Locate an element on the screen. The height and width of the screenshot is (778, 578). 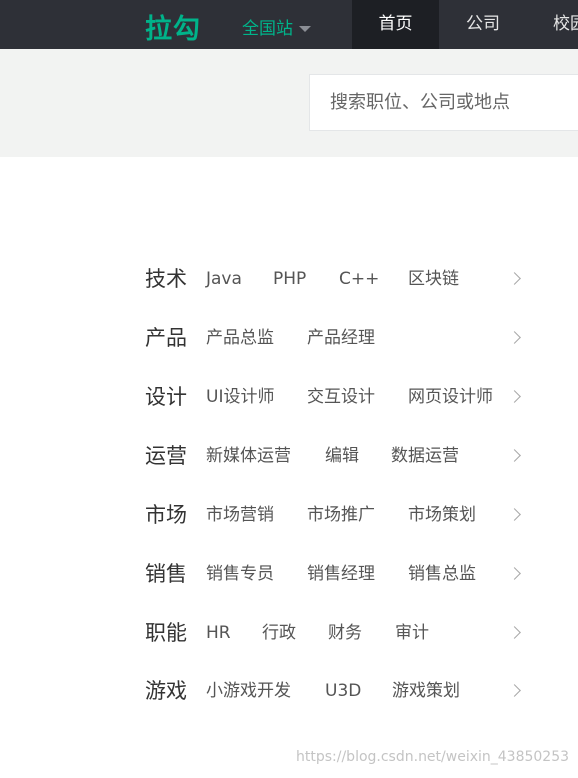
top-nav-bar: 拉勾 全国站 首页 公司 校园 is located at coordinates (289, 24).